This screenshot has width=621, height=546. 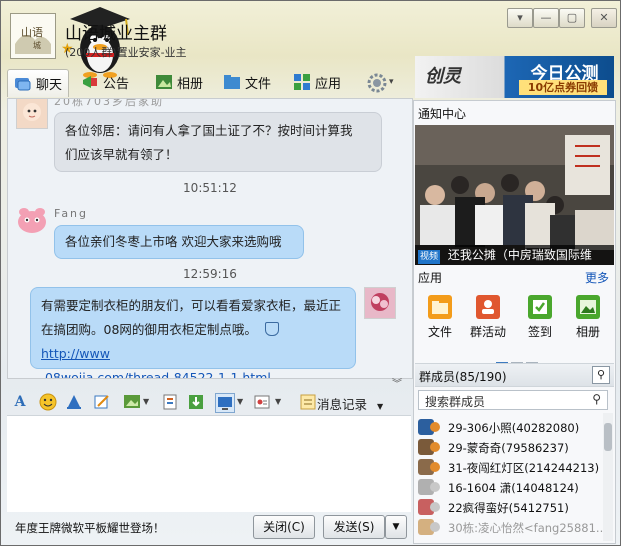 I want to click on ad-banner: 创灵 今日公测 10亿点券回馈, so click(x=514, y=77).